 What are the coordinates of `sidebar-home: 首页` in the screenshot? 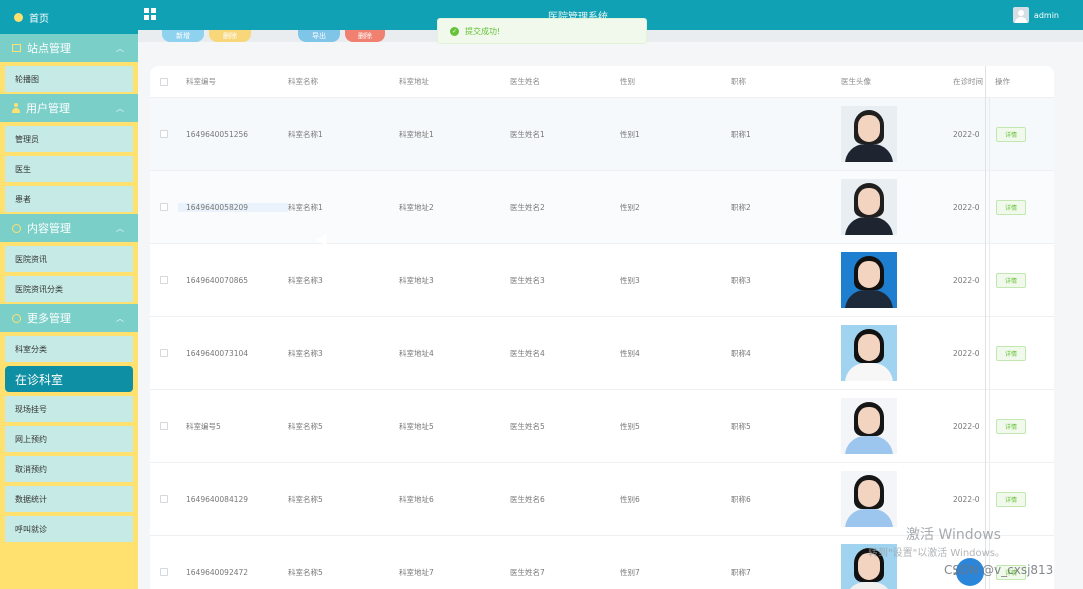 It's located at (69, 17).